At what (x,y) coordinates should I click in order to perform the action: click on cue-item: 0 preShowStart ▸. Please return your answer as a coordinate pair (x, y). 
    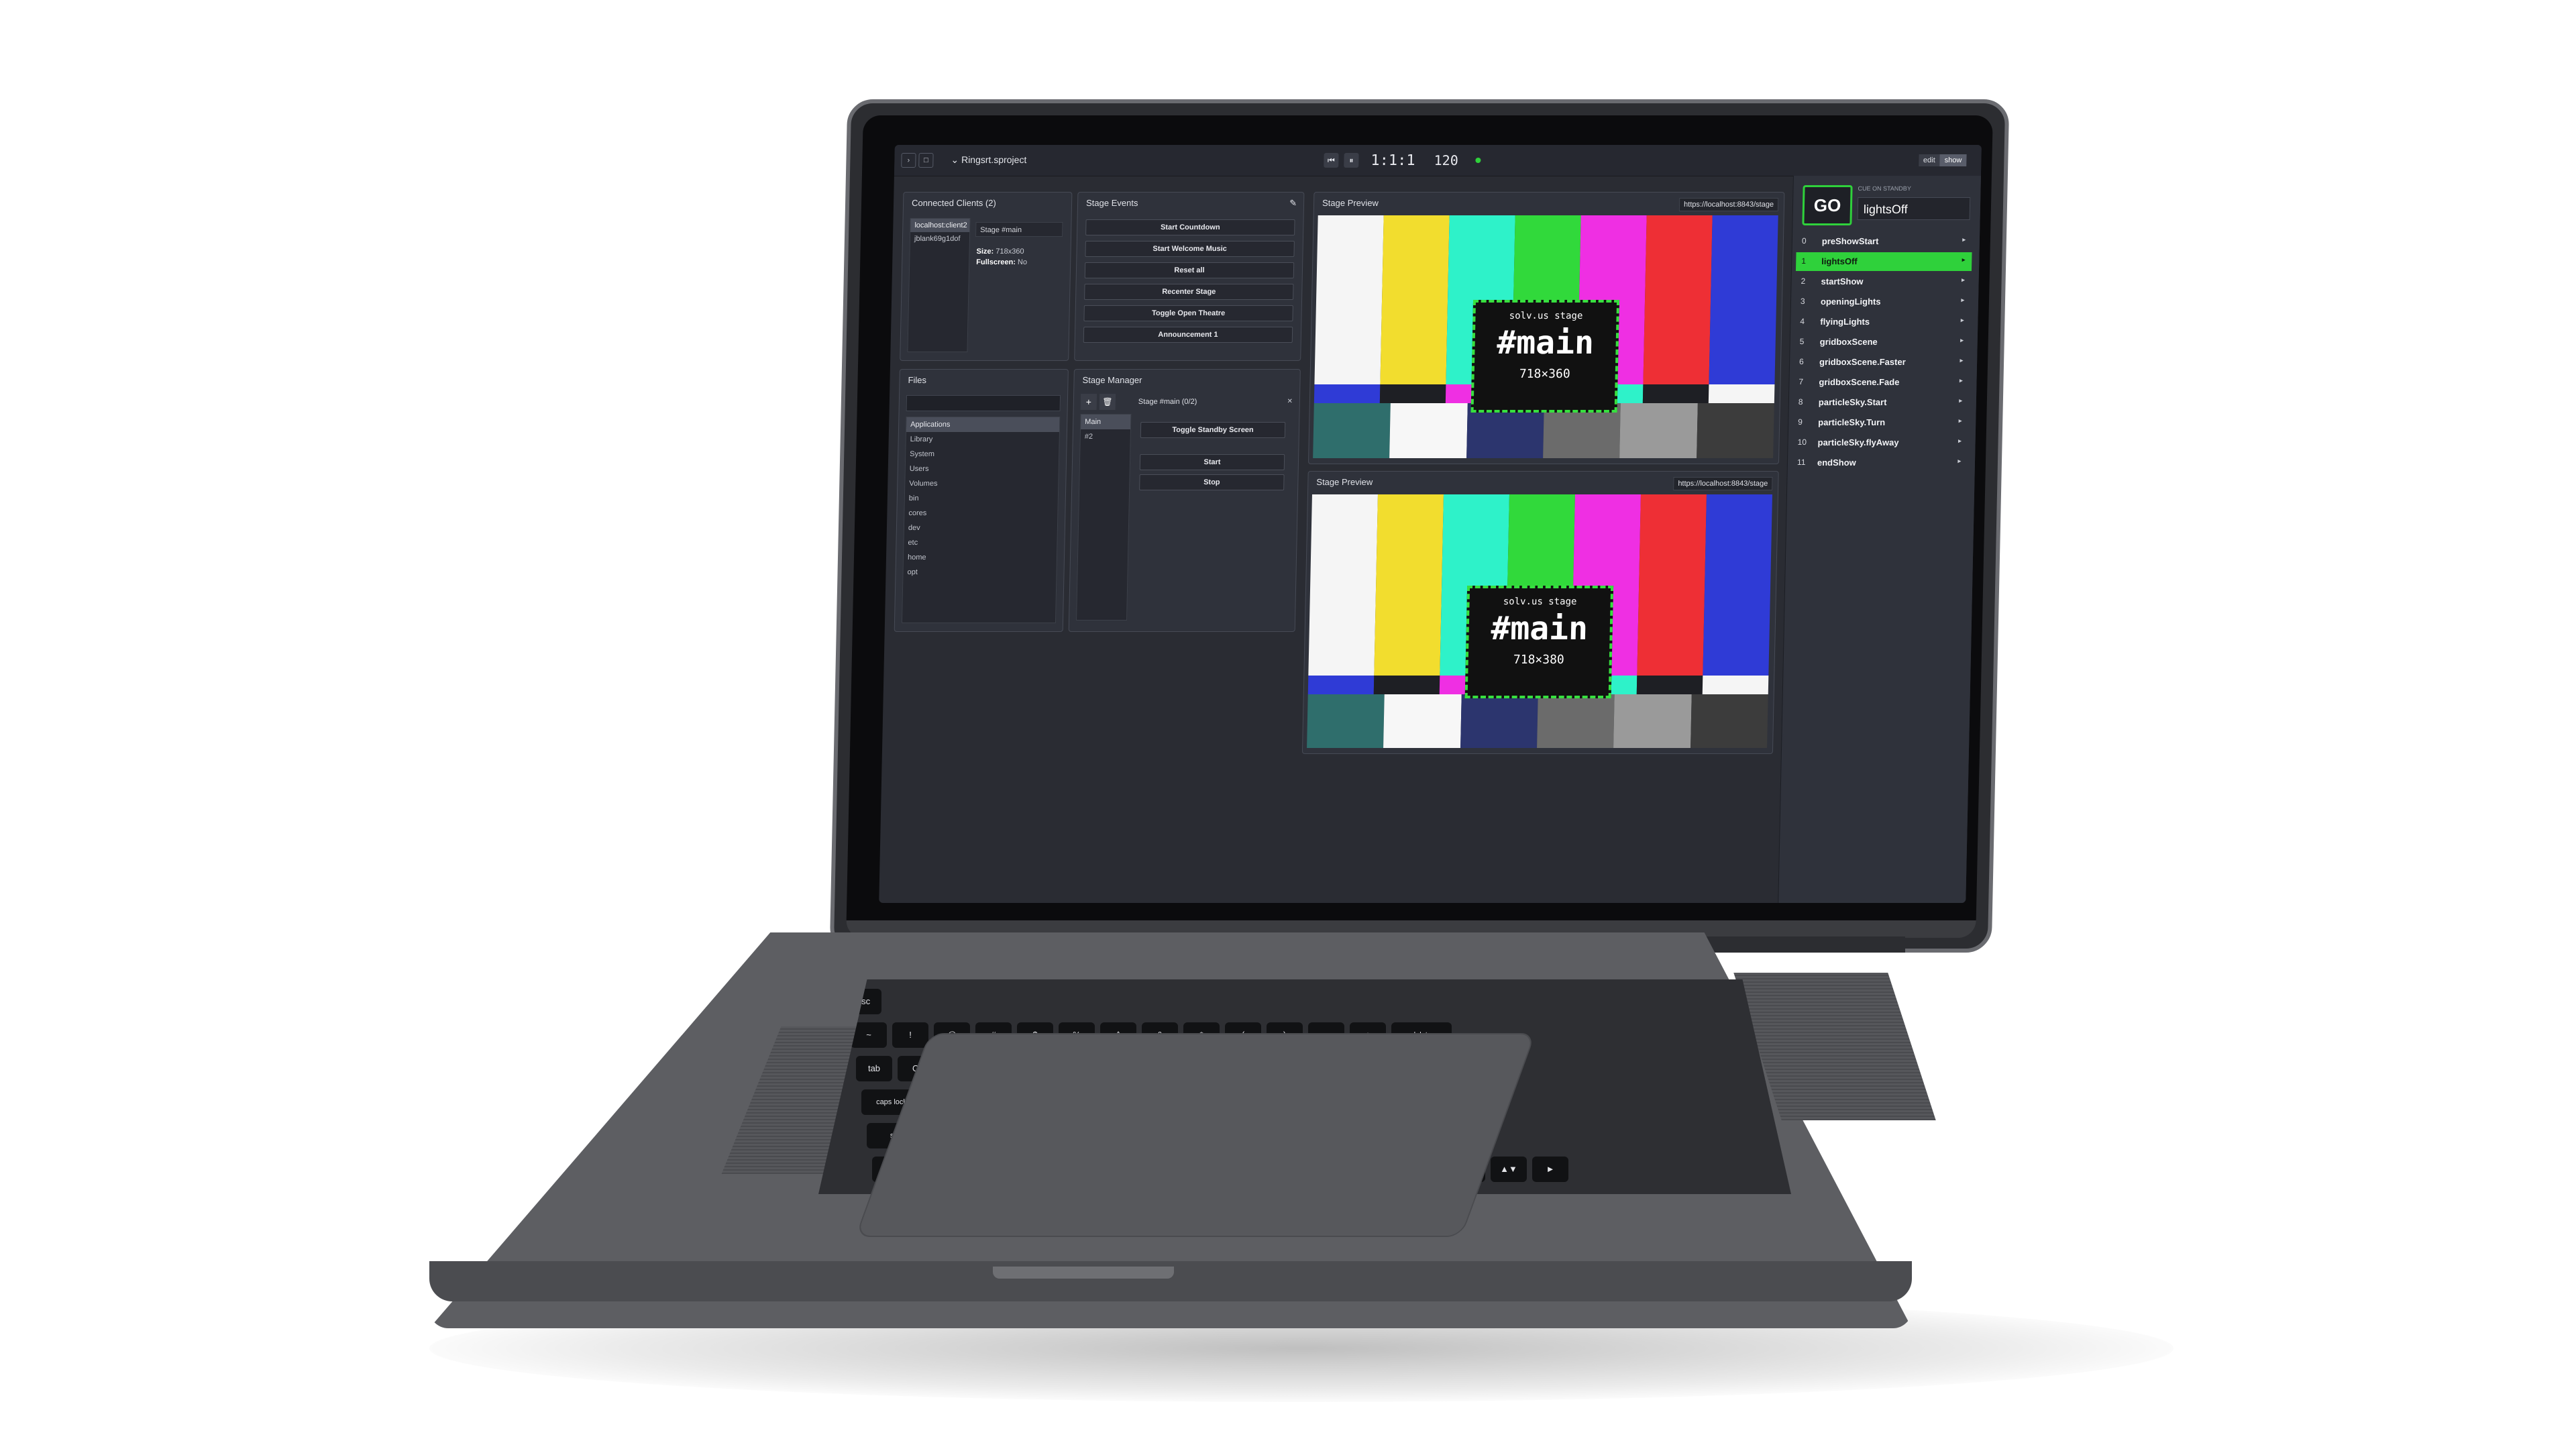
    Looking at the image, I should click on (1884, 241).